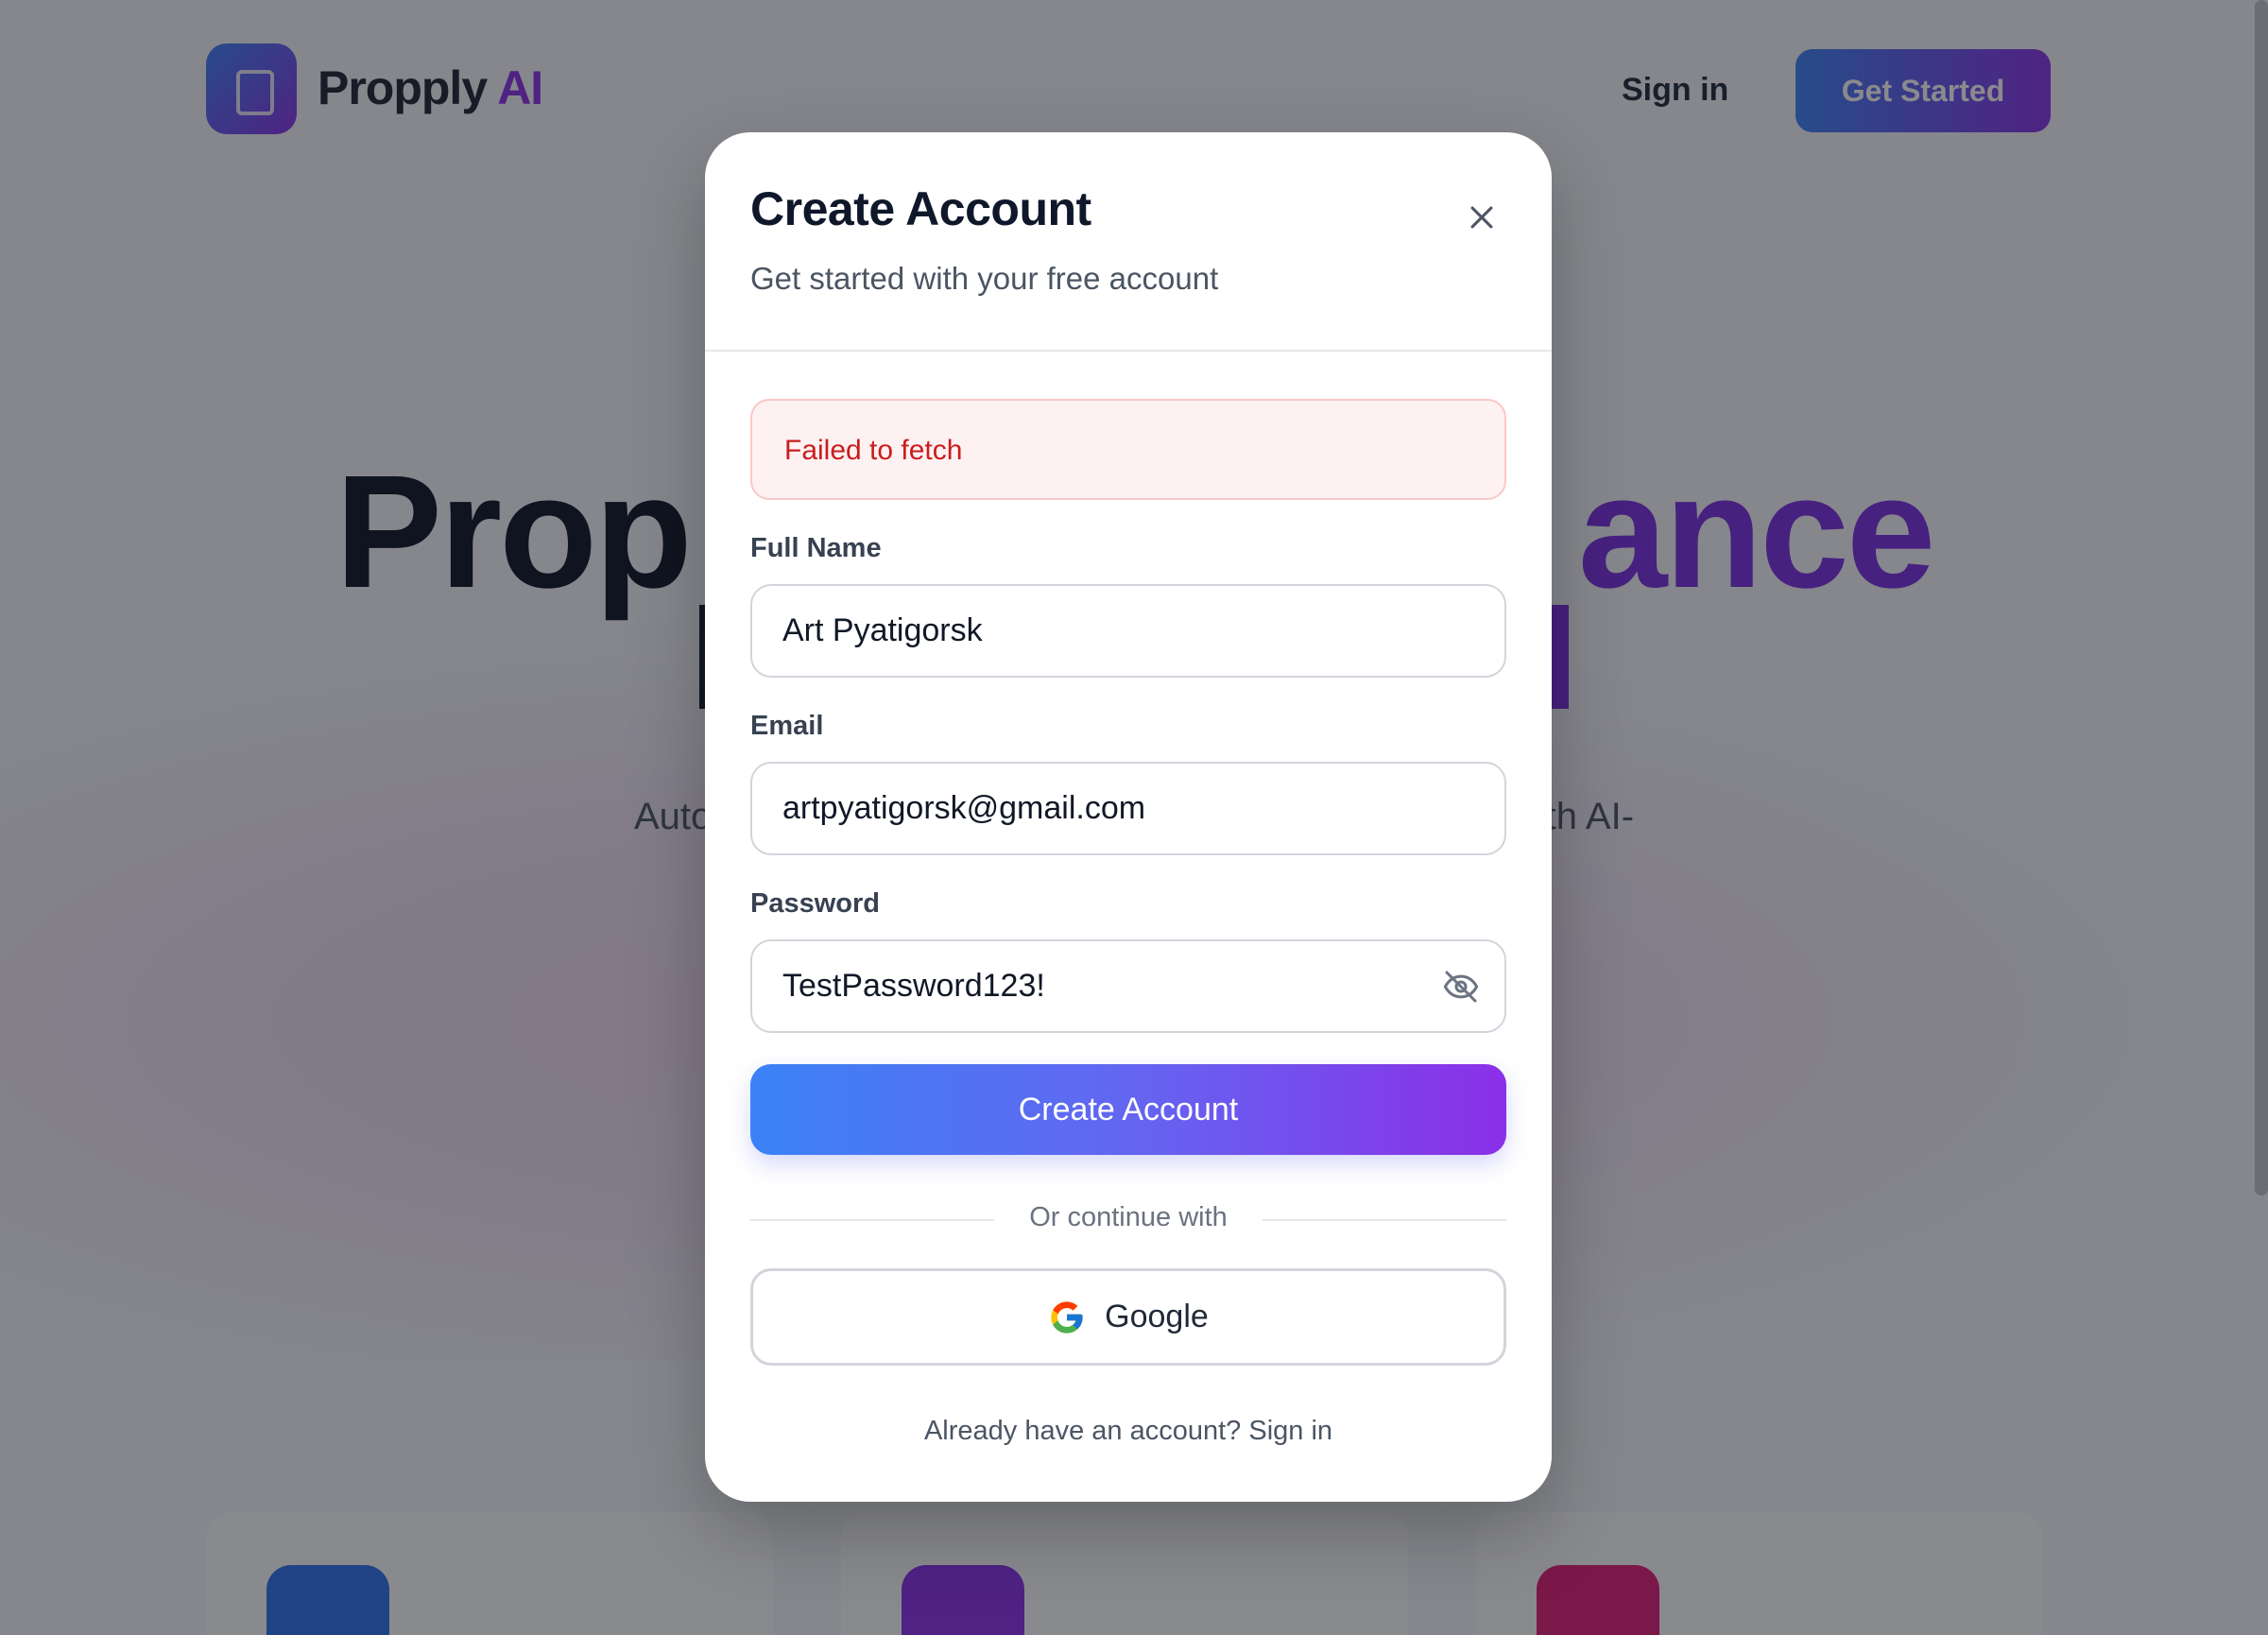  Describe the element at coordinates (1113, 631) in the screenshot. I see `full-name-input` at that location.